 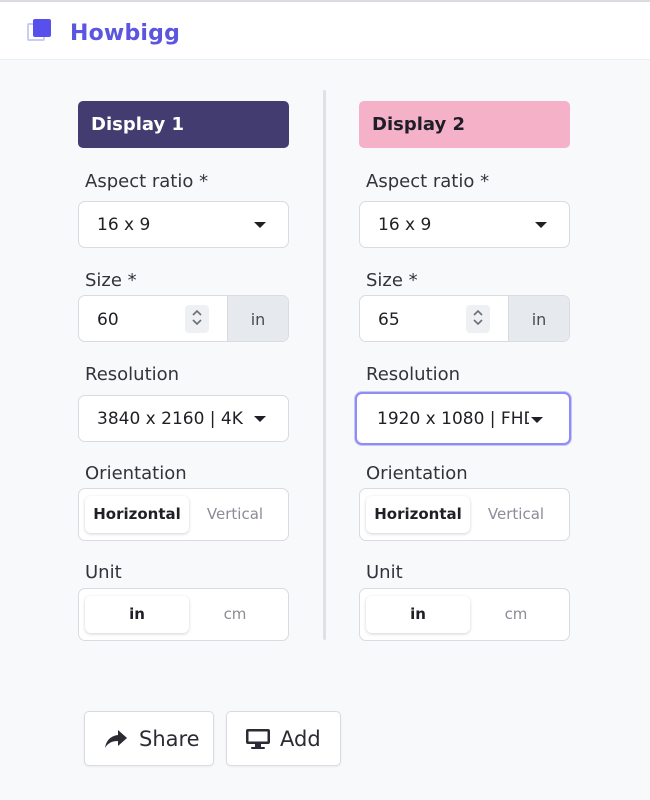 What do you see at coordinates (39, 31) in the screenshot?
I see `overlapping-squares-icon` at bounding box center [39, 31].